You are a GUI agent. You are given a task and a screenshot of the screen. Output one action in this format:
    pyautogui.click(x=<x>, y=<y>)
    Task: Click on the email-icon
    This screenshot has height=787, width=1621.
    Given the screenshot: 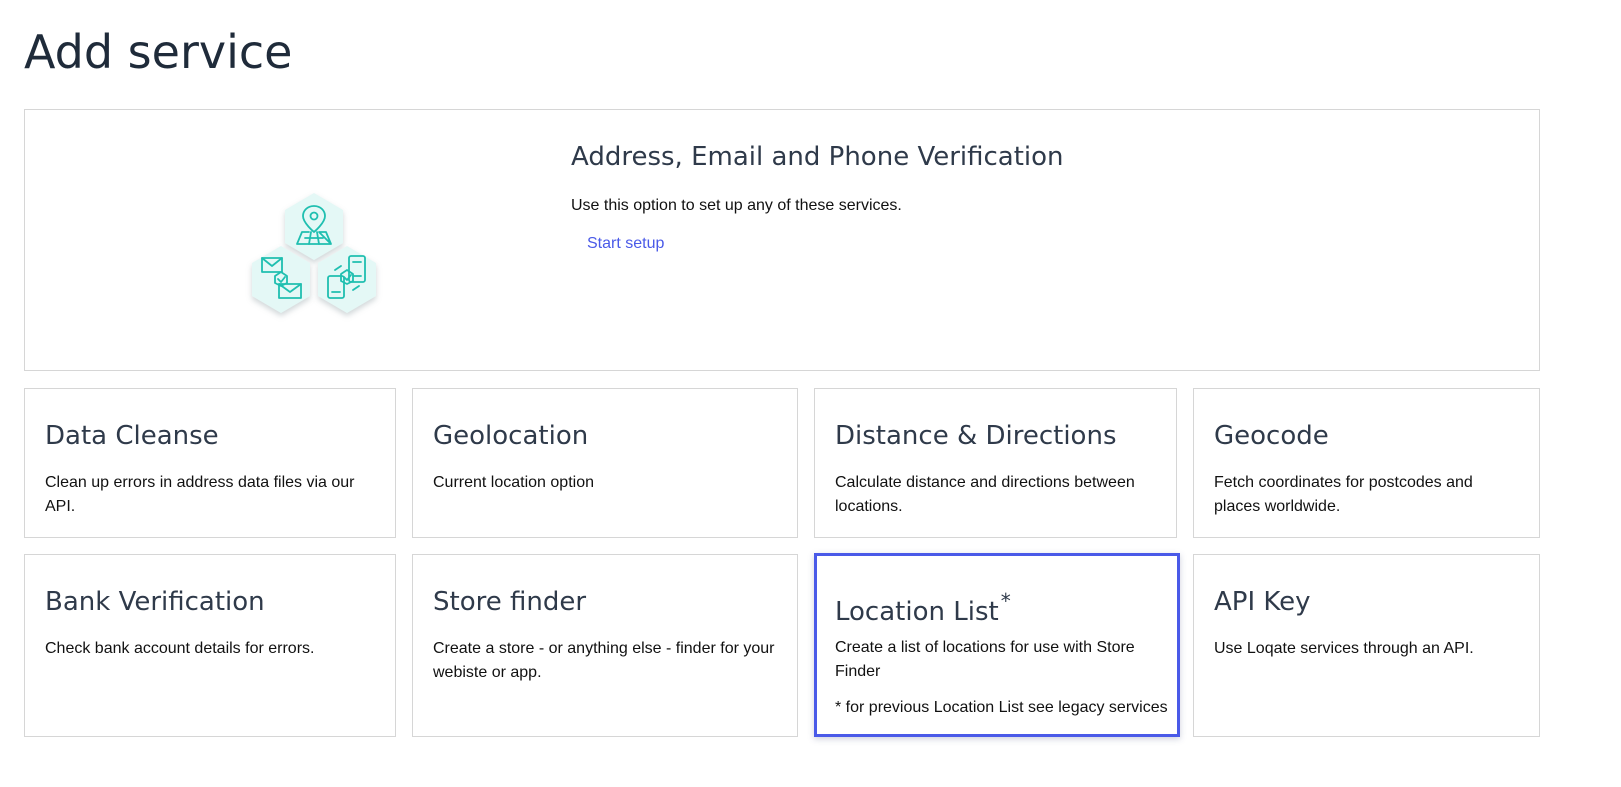 What is the action you would take?
    pyautogui.click(x=281, y=279)
    